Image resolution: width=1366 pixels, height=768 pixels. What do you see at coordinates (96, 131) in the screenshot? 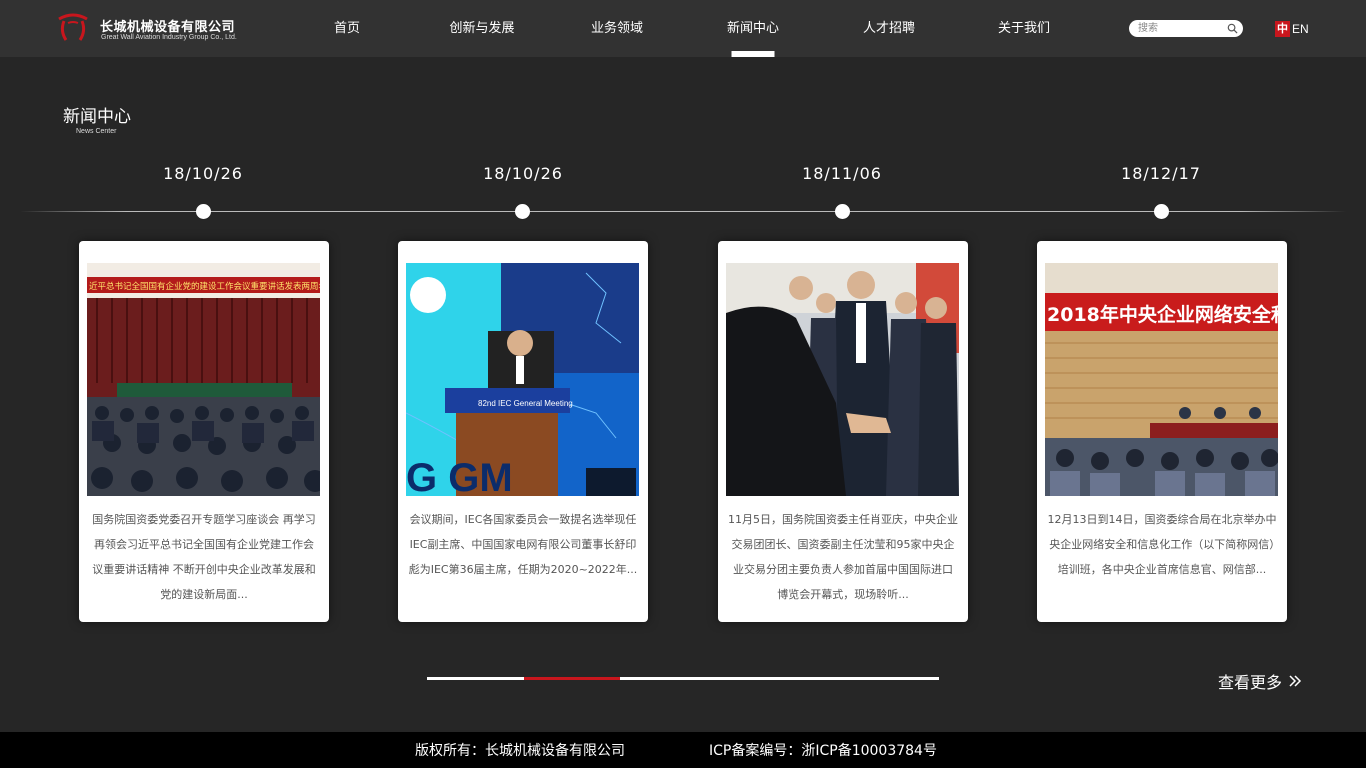
I see `section-subtitle: News Center` at bounding box center [96, 131].